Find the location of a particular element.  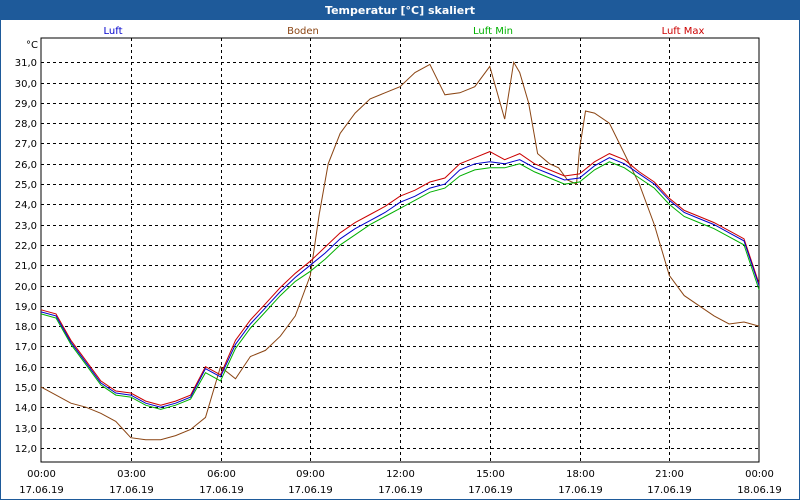

y-tick-label: 16,0 is located at coordinates (26, 368).